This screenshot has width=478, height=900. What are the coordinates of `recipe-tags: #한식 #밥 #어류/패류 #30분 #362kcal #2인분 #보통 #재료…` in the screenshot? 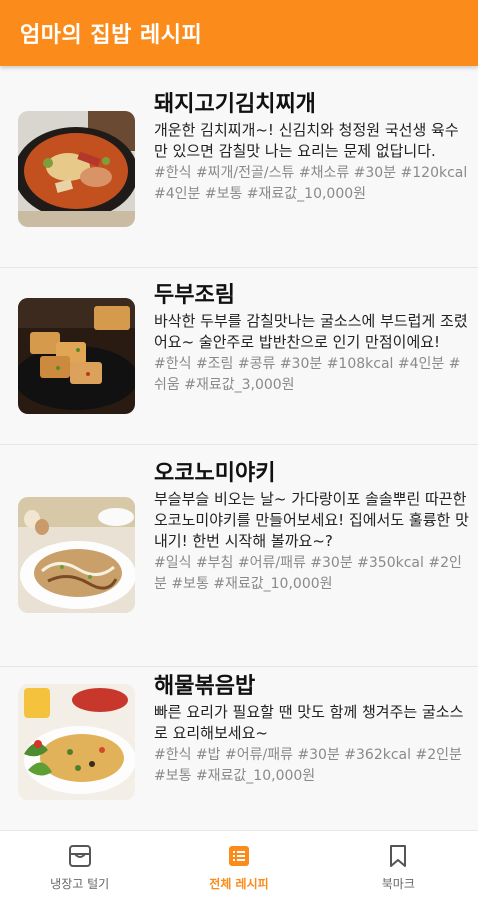 It's located at (308, 765).